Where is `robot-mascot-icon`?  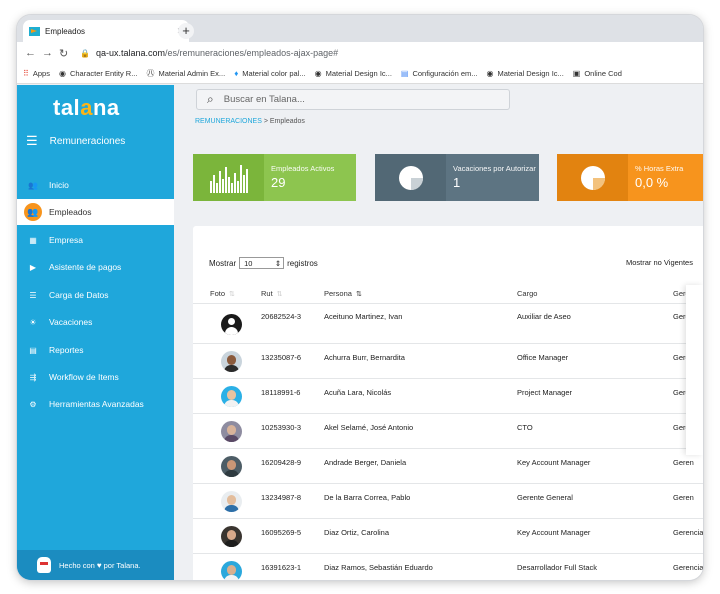 robot-mascot-icon is located at coordinates (44, 565).